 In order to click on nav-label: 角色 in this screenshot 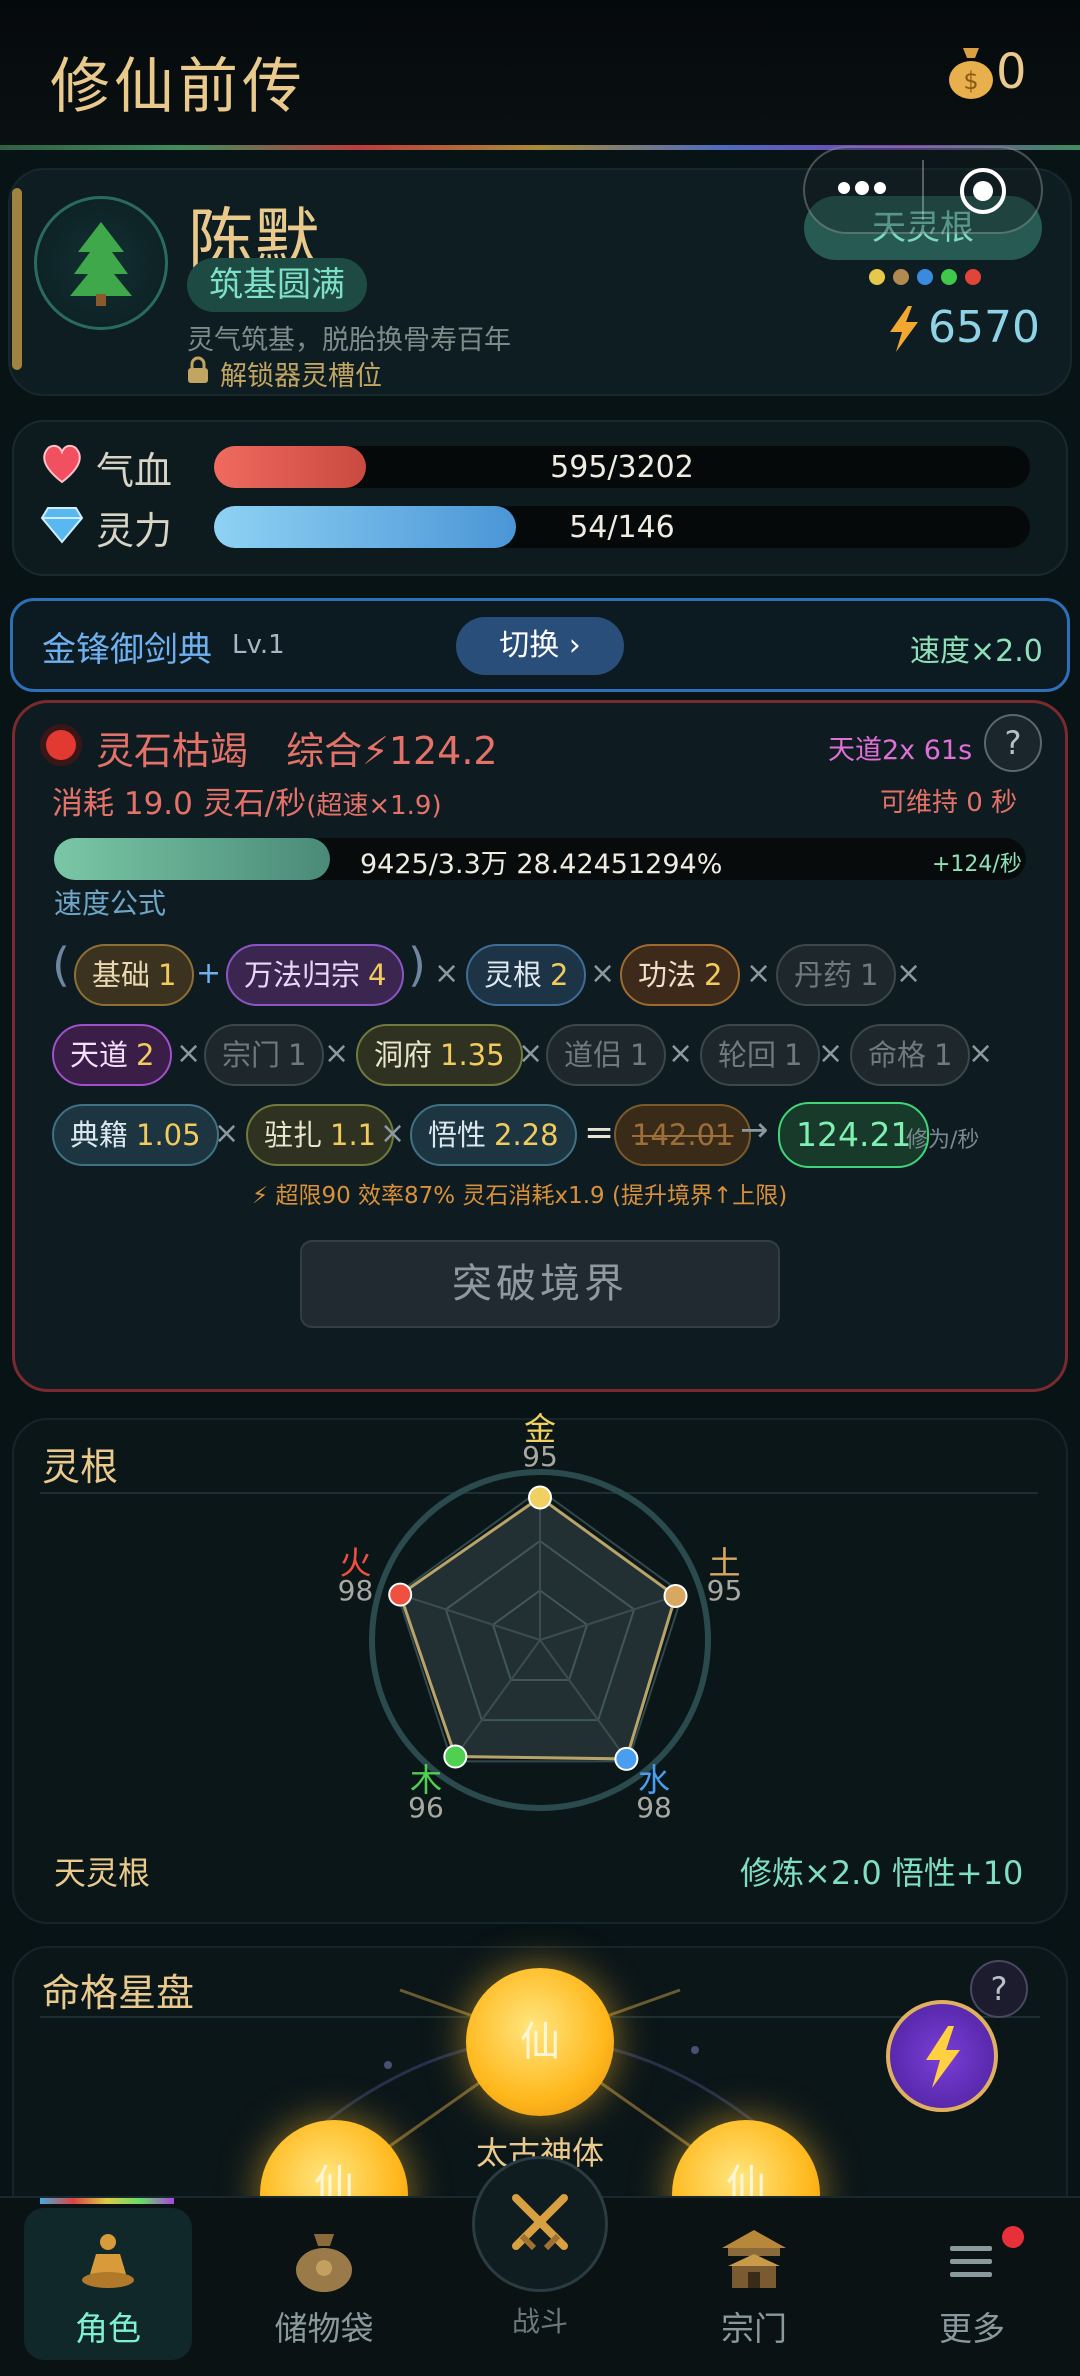, I will do `click(108, 2328)`.